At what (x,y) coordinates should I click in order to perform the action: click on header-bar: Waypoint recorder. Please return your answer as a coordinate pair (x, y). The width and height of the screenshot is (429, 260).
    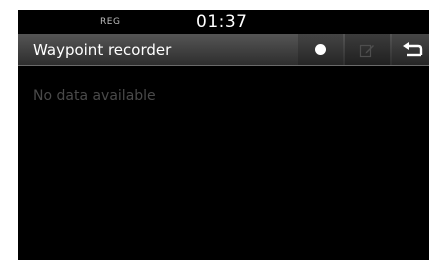
    Looking at the image, I should click on (223, 50).